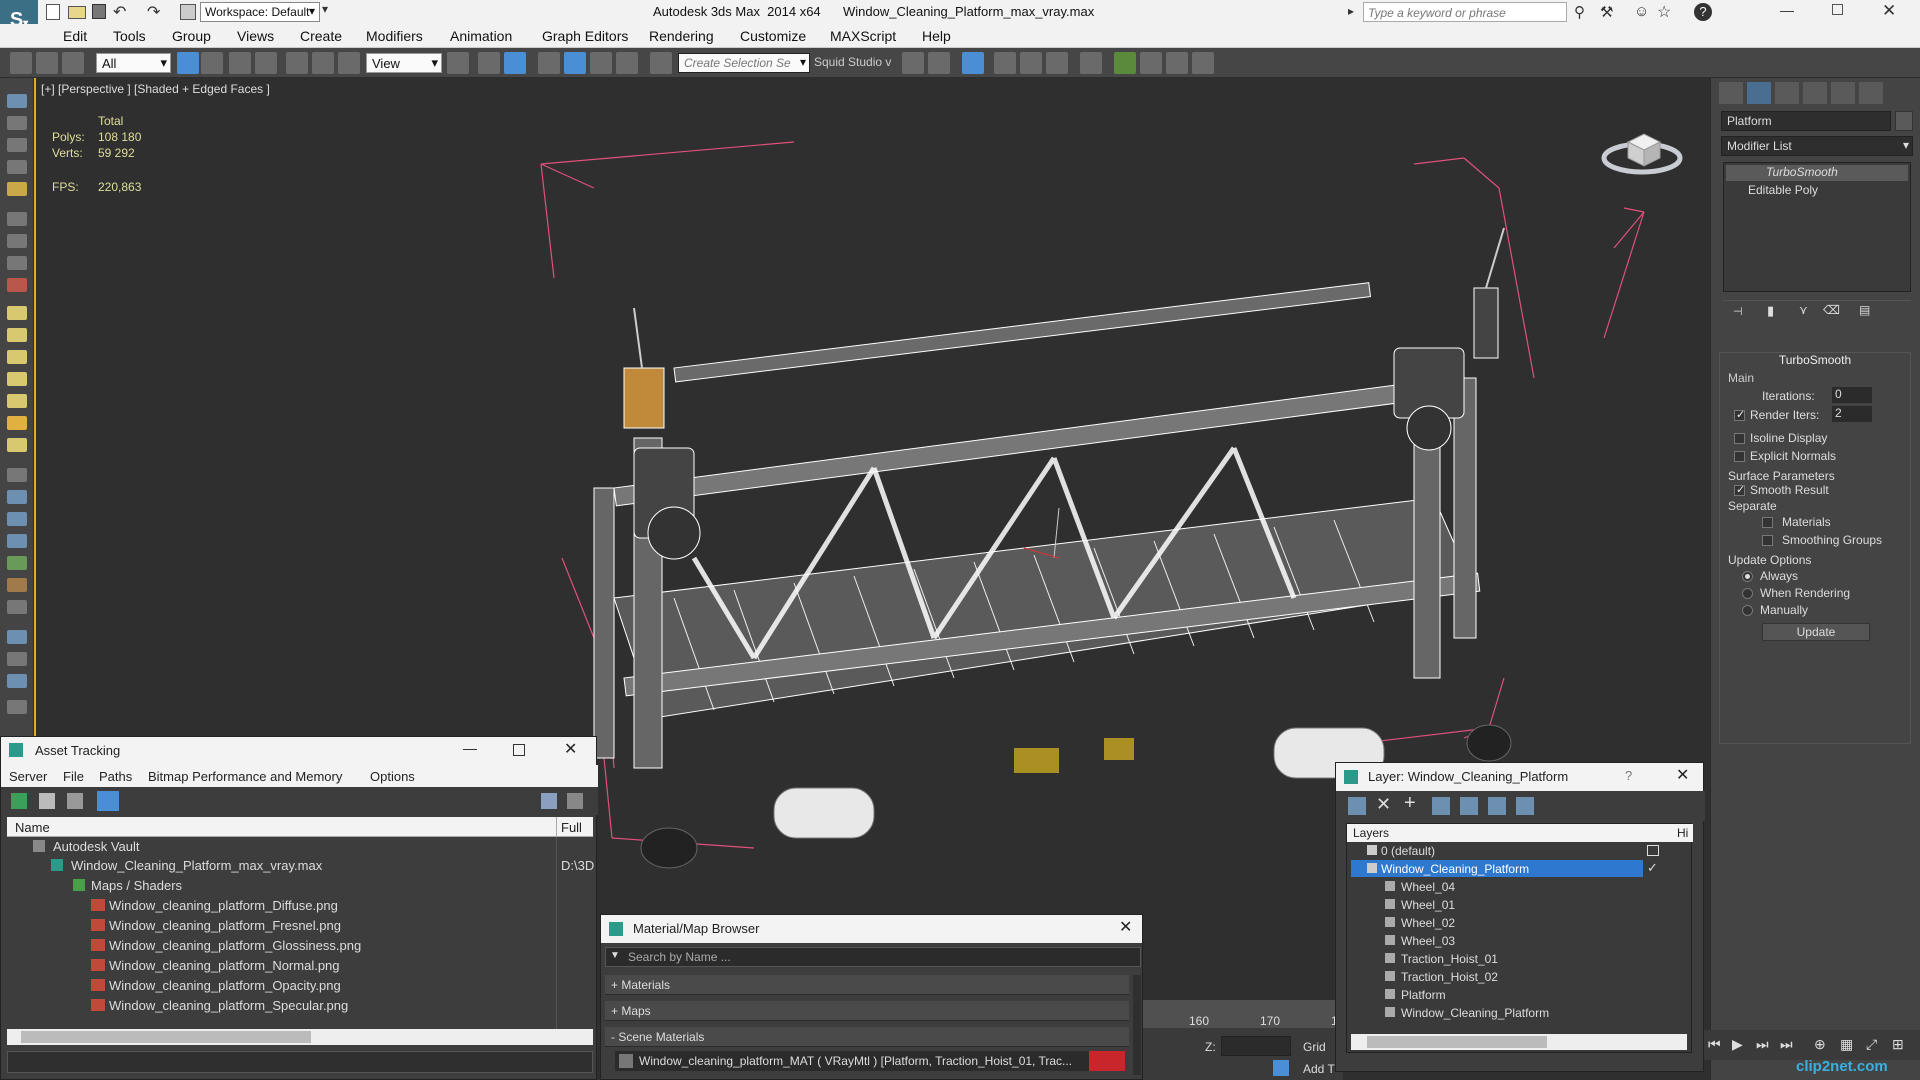 The image size is (1920, 1080). Describe the element at coordinates (1256, 1046) in the screenshot. I see `z-coord-field` at that location.